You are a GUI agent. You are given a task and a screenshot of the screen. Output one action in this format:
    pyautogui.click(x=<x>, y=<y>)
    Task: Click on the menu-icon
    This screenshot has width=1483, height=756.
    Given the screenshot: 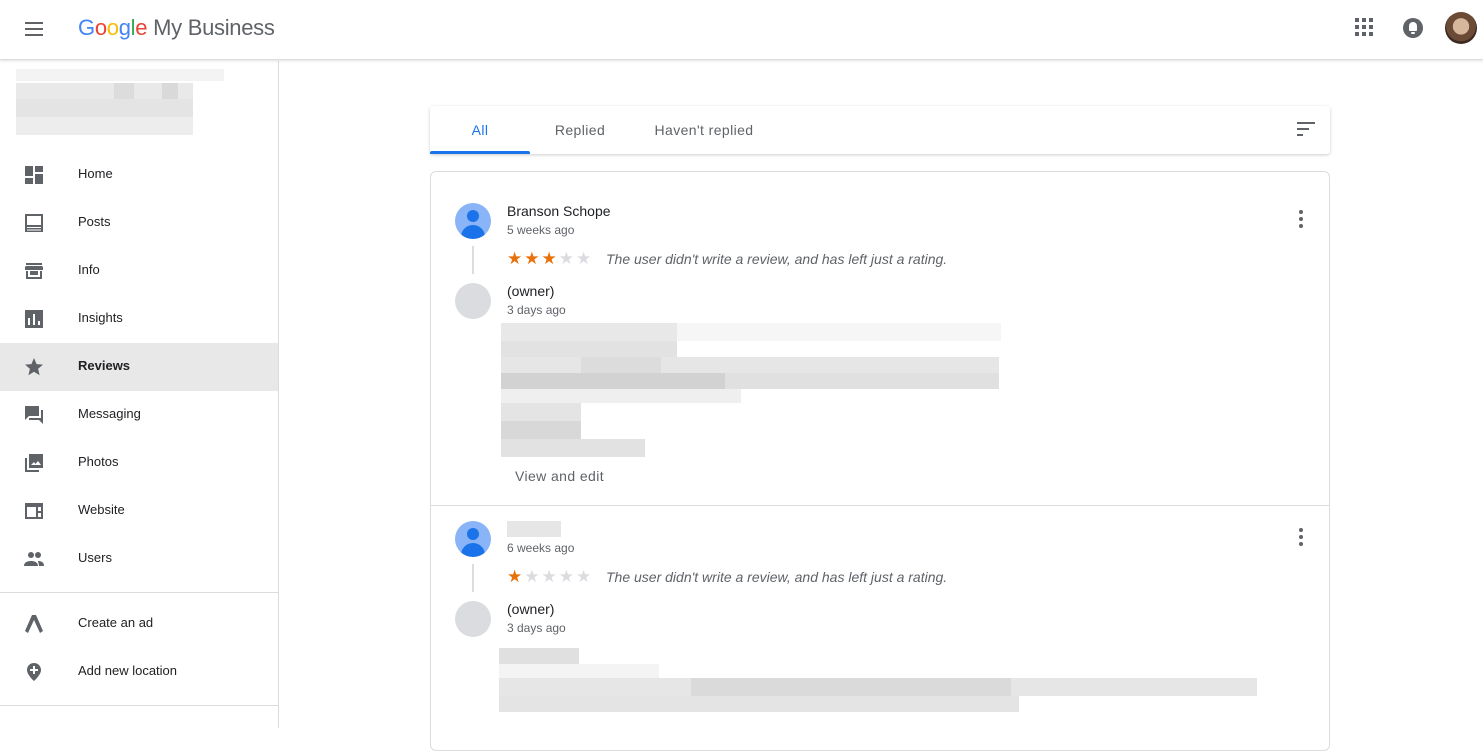 What is the action you would take?
    pyautogui.click(x=34, y=30)
    